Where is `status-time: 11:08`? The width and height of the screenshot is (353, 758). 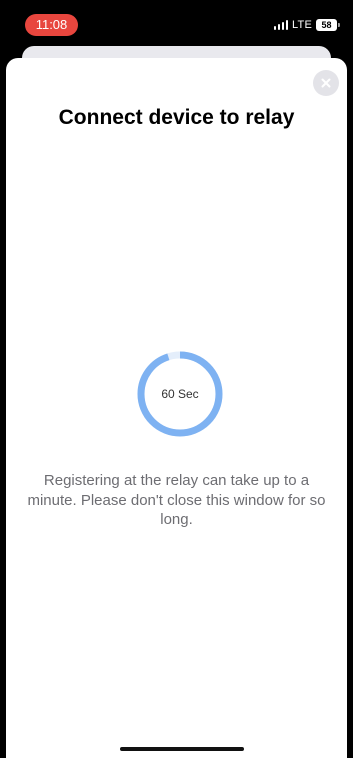 status-time: 11:08 is located at coordinates (51, 25).